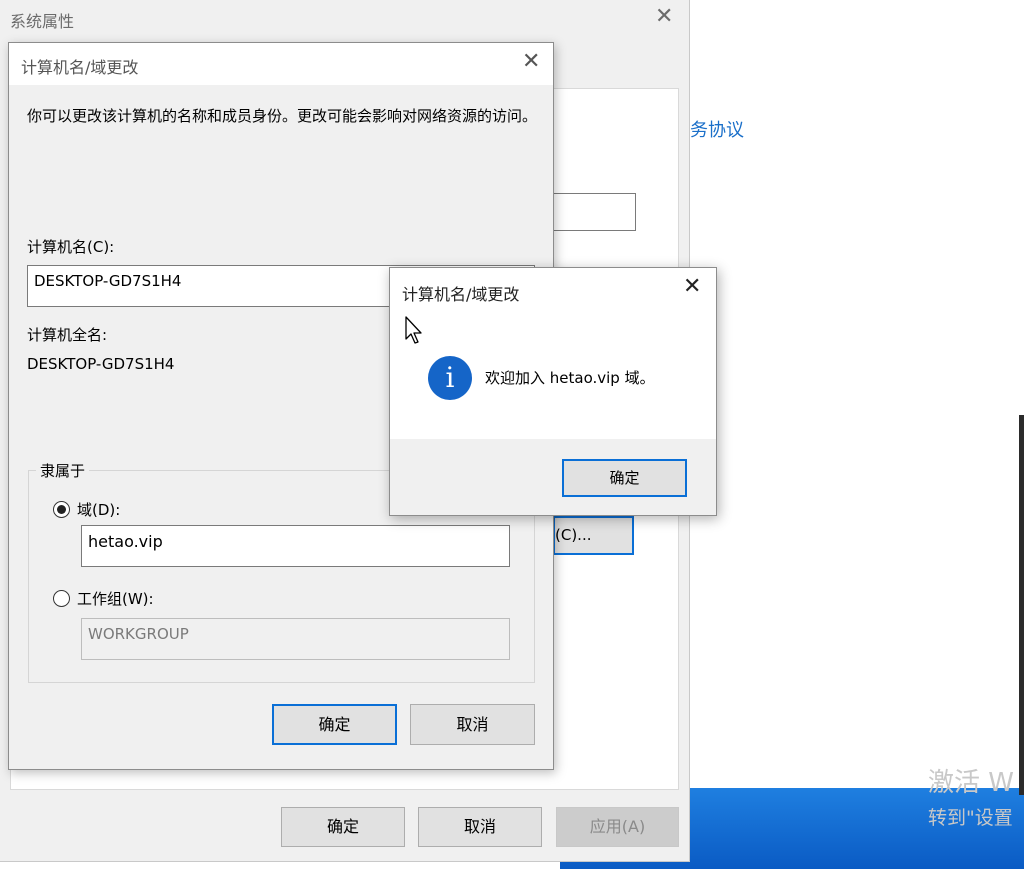 Image resolution: width=1024 pixels, height=869 pixels. What do you see at coordinates (594, 212) in the screenshot?
I see `computer-description-input` at bounding box center [594, 212].